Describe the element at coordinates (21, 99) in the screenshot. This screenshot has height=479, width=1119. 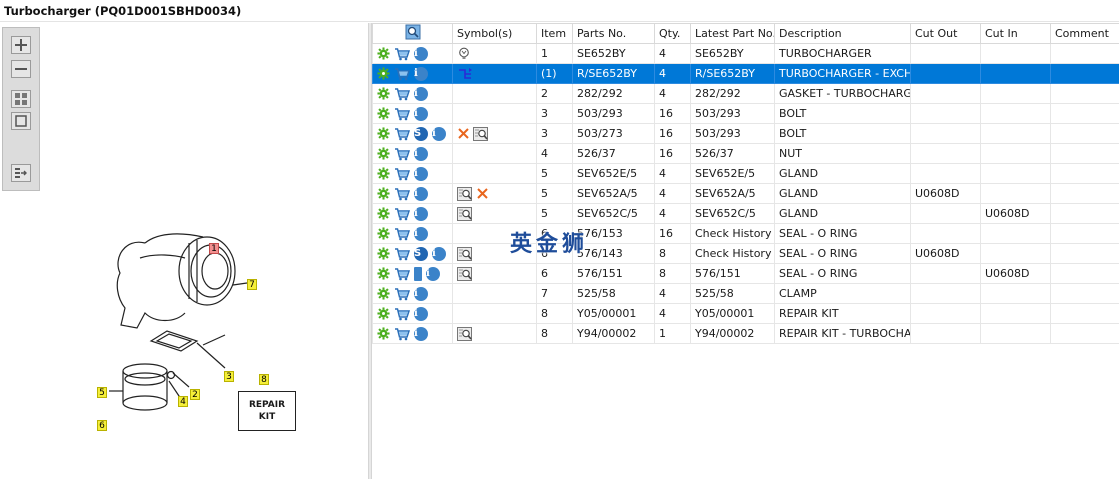
I see `fit-all-button` at that location.